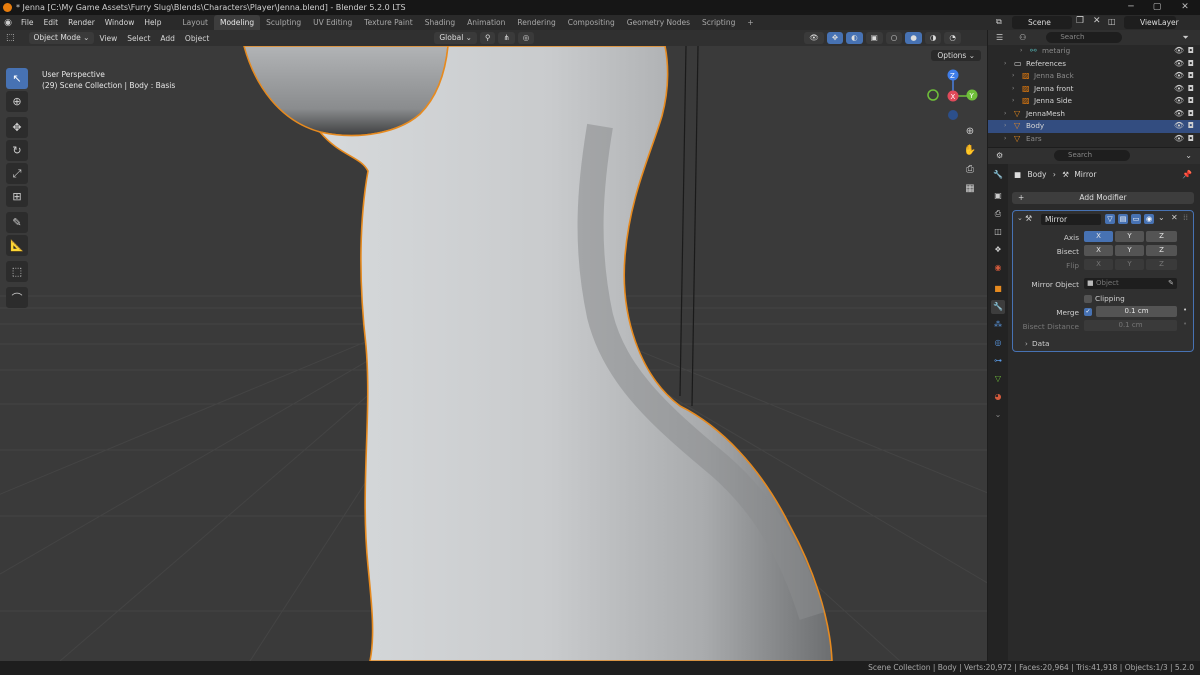 Image resolution: width=1200 pixels, height=675 pixels. What do you see at coordinates (1174, 217) in the screenshot?
I see `remove-modifier-icon: ✕` at bounding box center [1174, 217].